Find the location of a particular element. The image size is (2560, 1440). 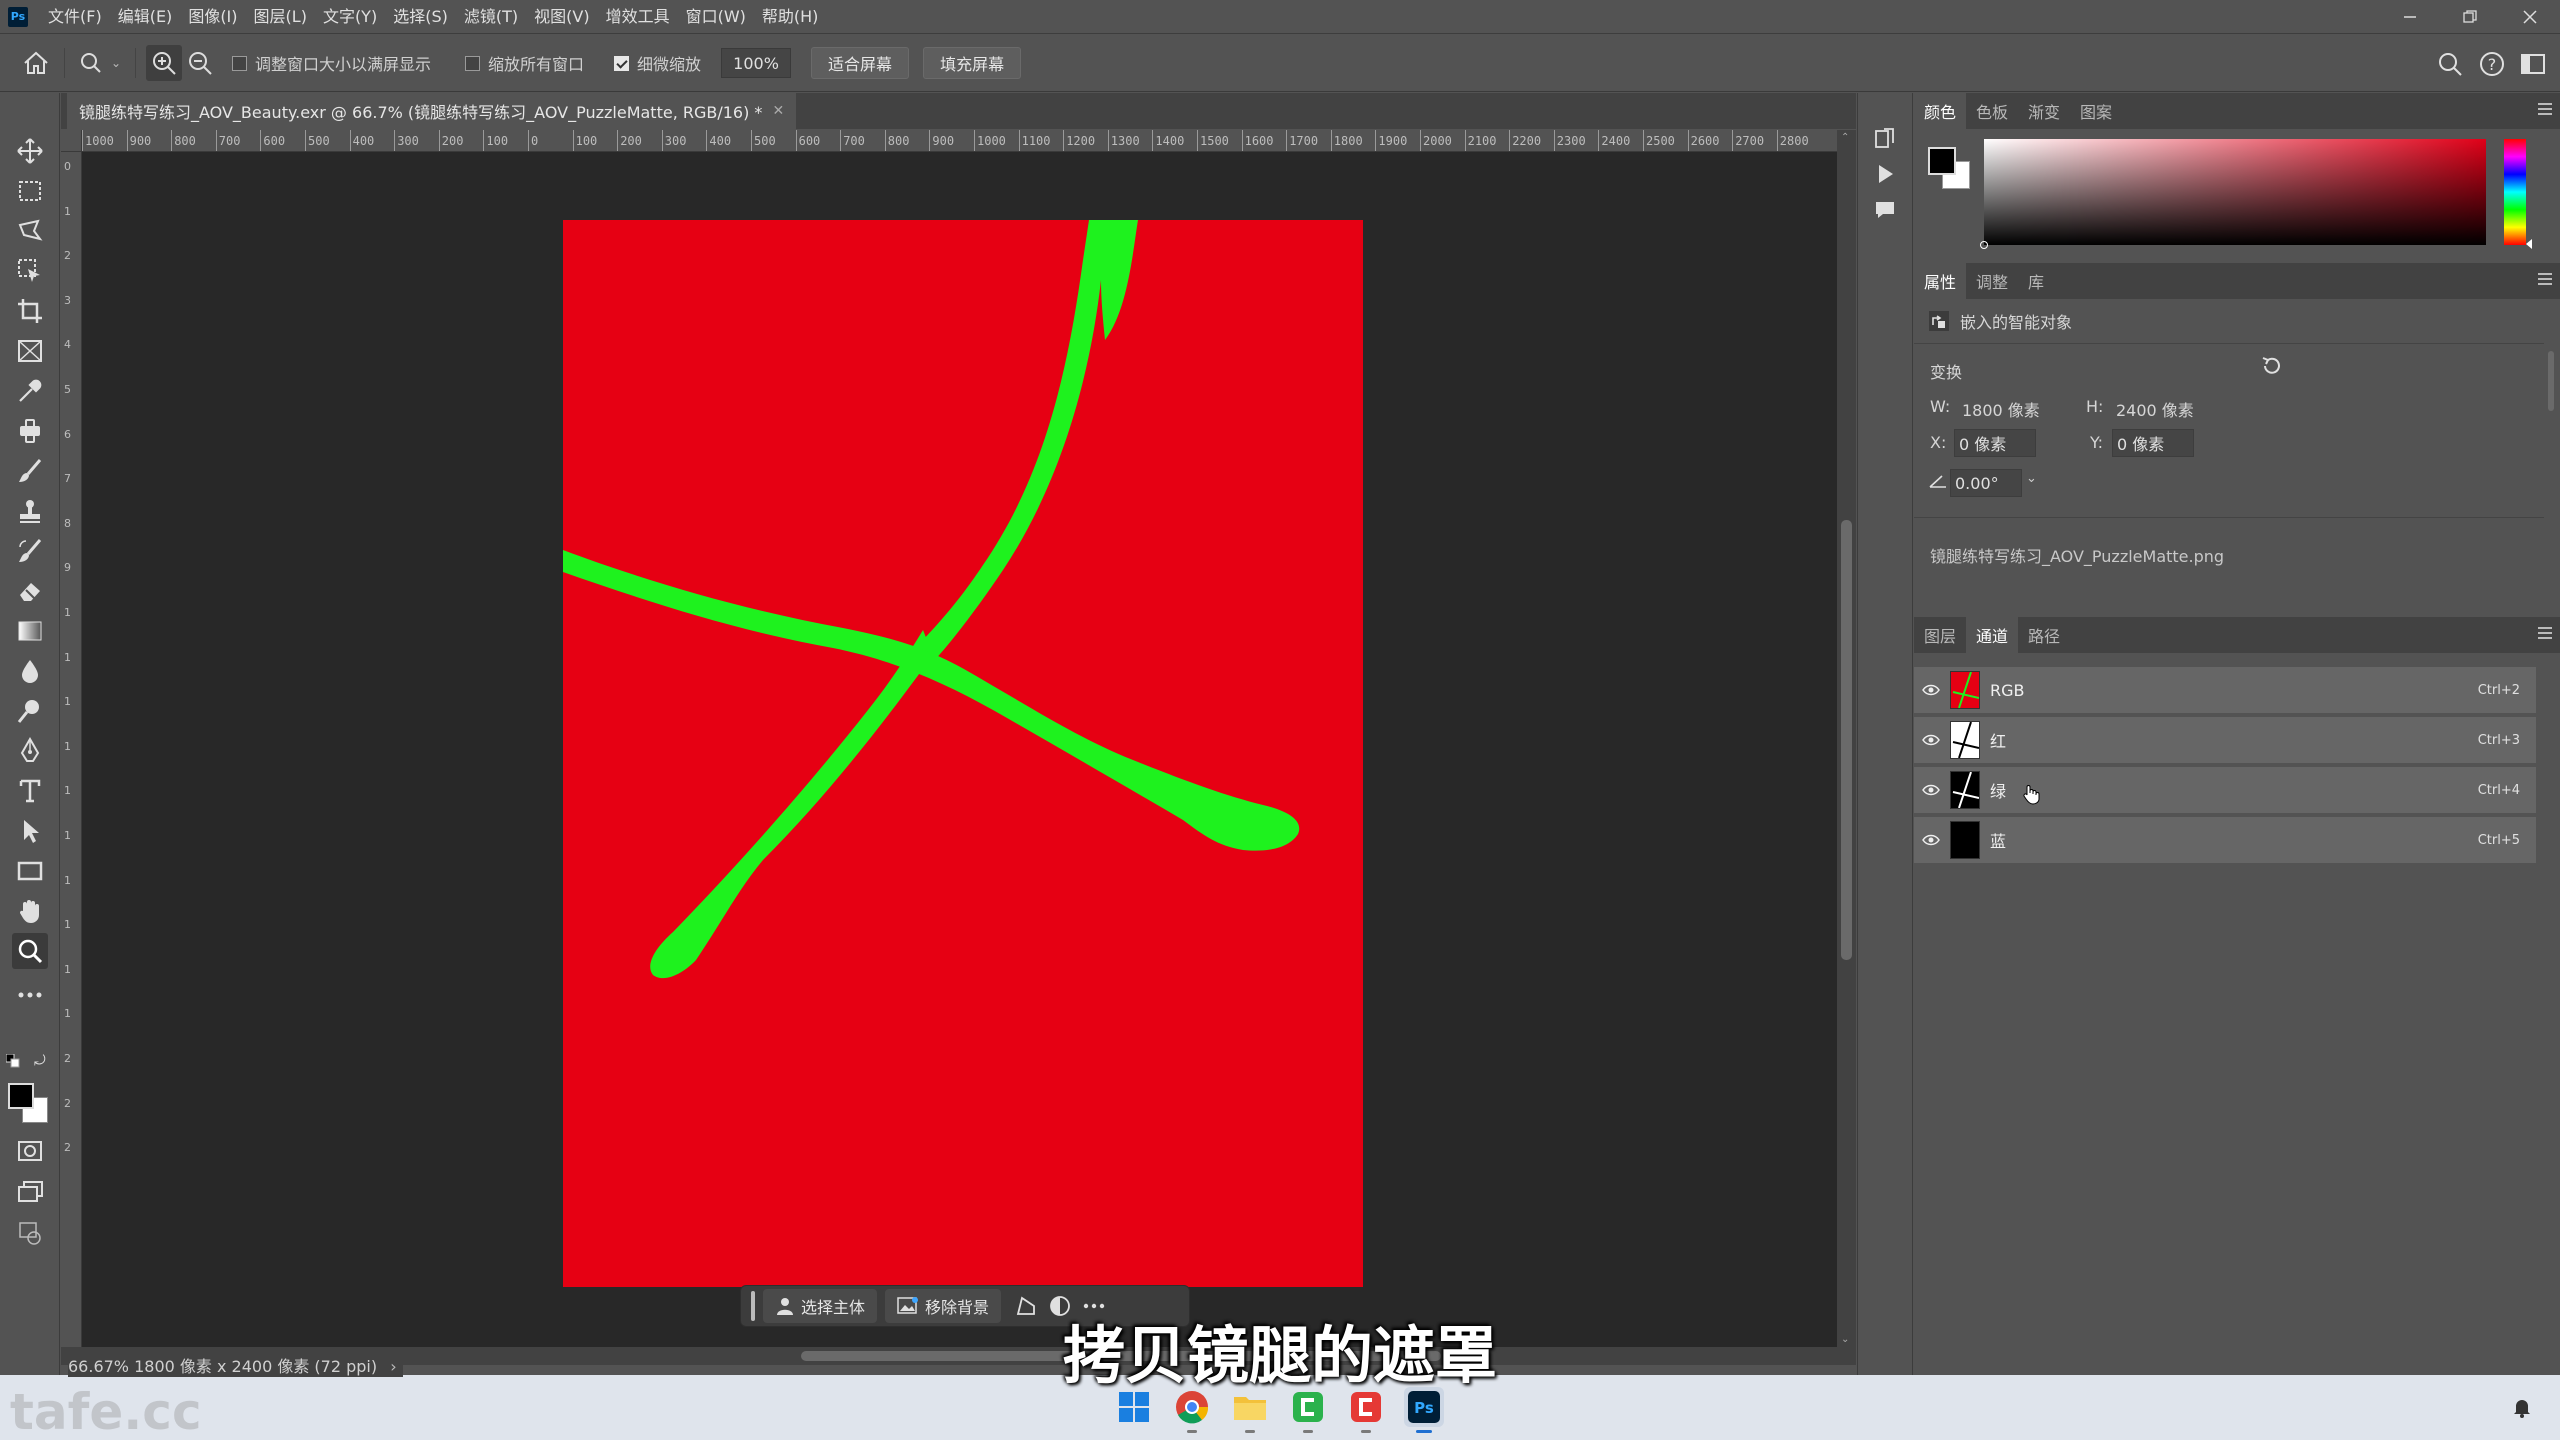

menu-select: 选择(S) is located at coordinates (420, 17).